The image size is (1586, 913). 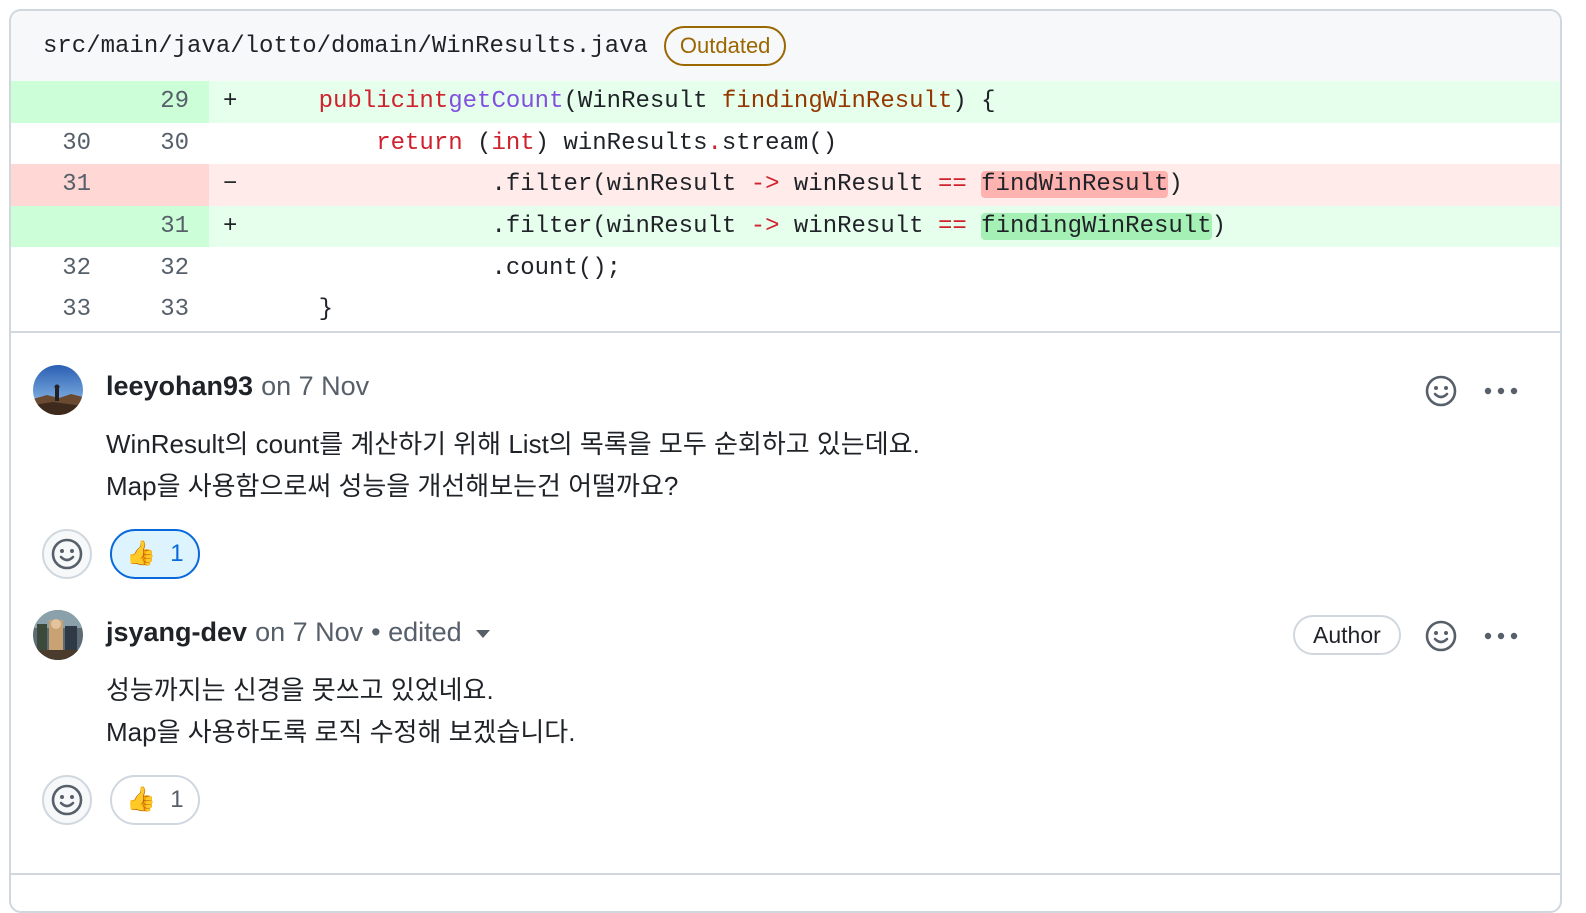 What do you see at coordinates (482, 634) in the screenshot?
I see `triangle-down-icon` at bounding box center [482, 634].